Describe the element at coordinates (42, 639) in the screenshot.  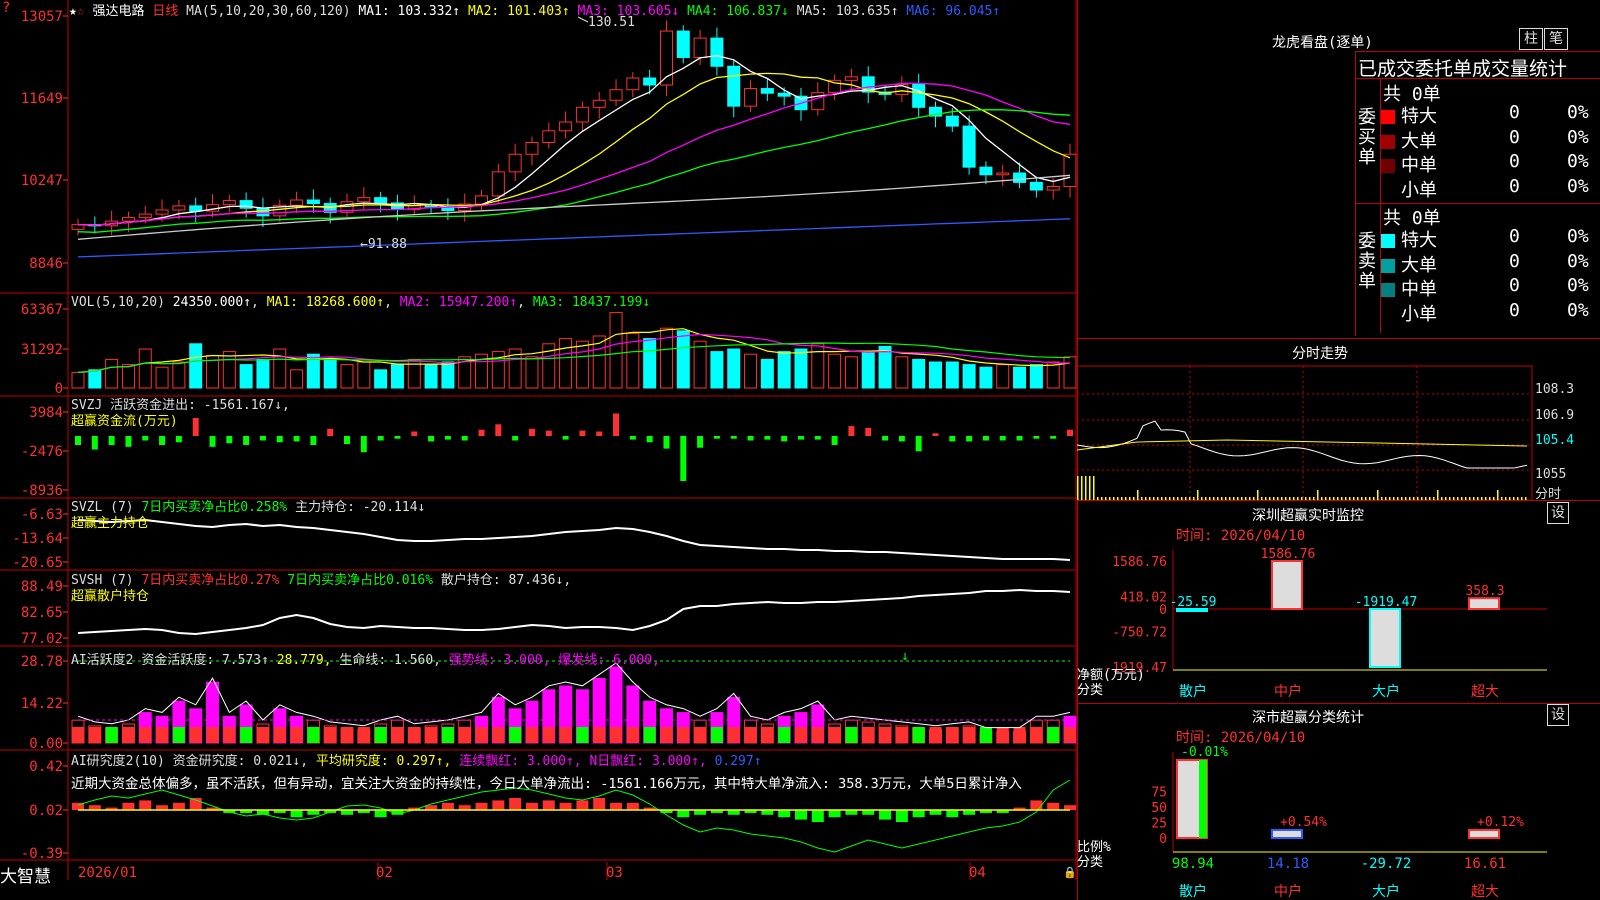
I see `svsh-tick: 77.02` at that location.